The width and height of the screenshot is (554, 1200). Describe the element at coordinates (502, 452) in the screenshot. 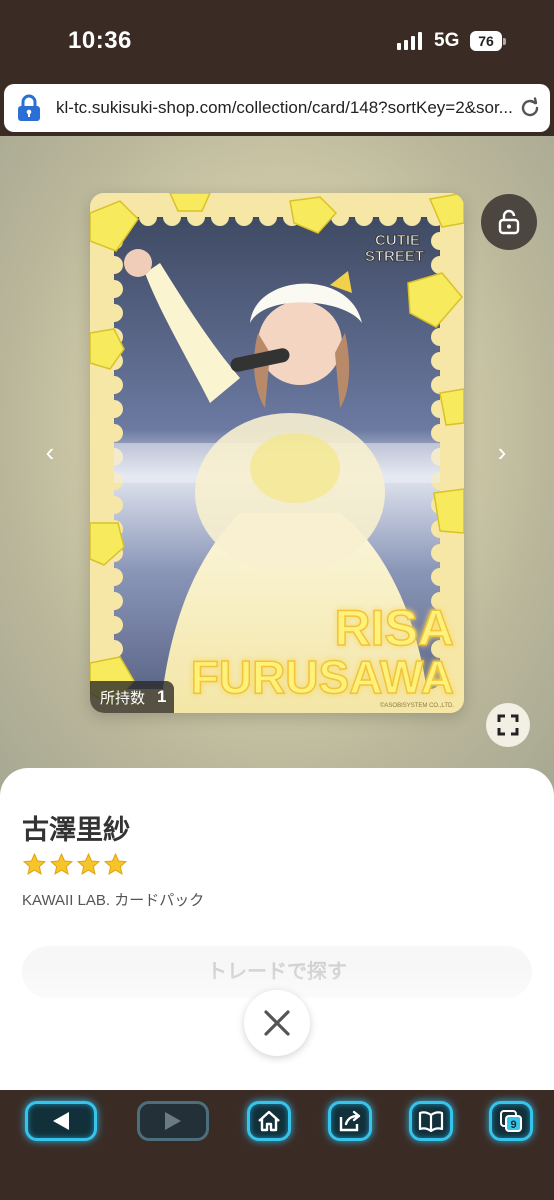

I see `next-card-arrow: ›` at that location.